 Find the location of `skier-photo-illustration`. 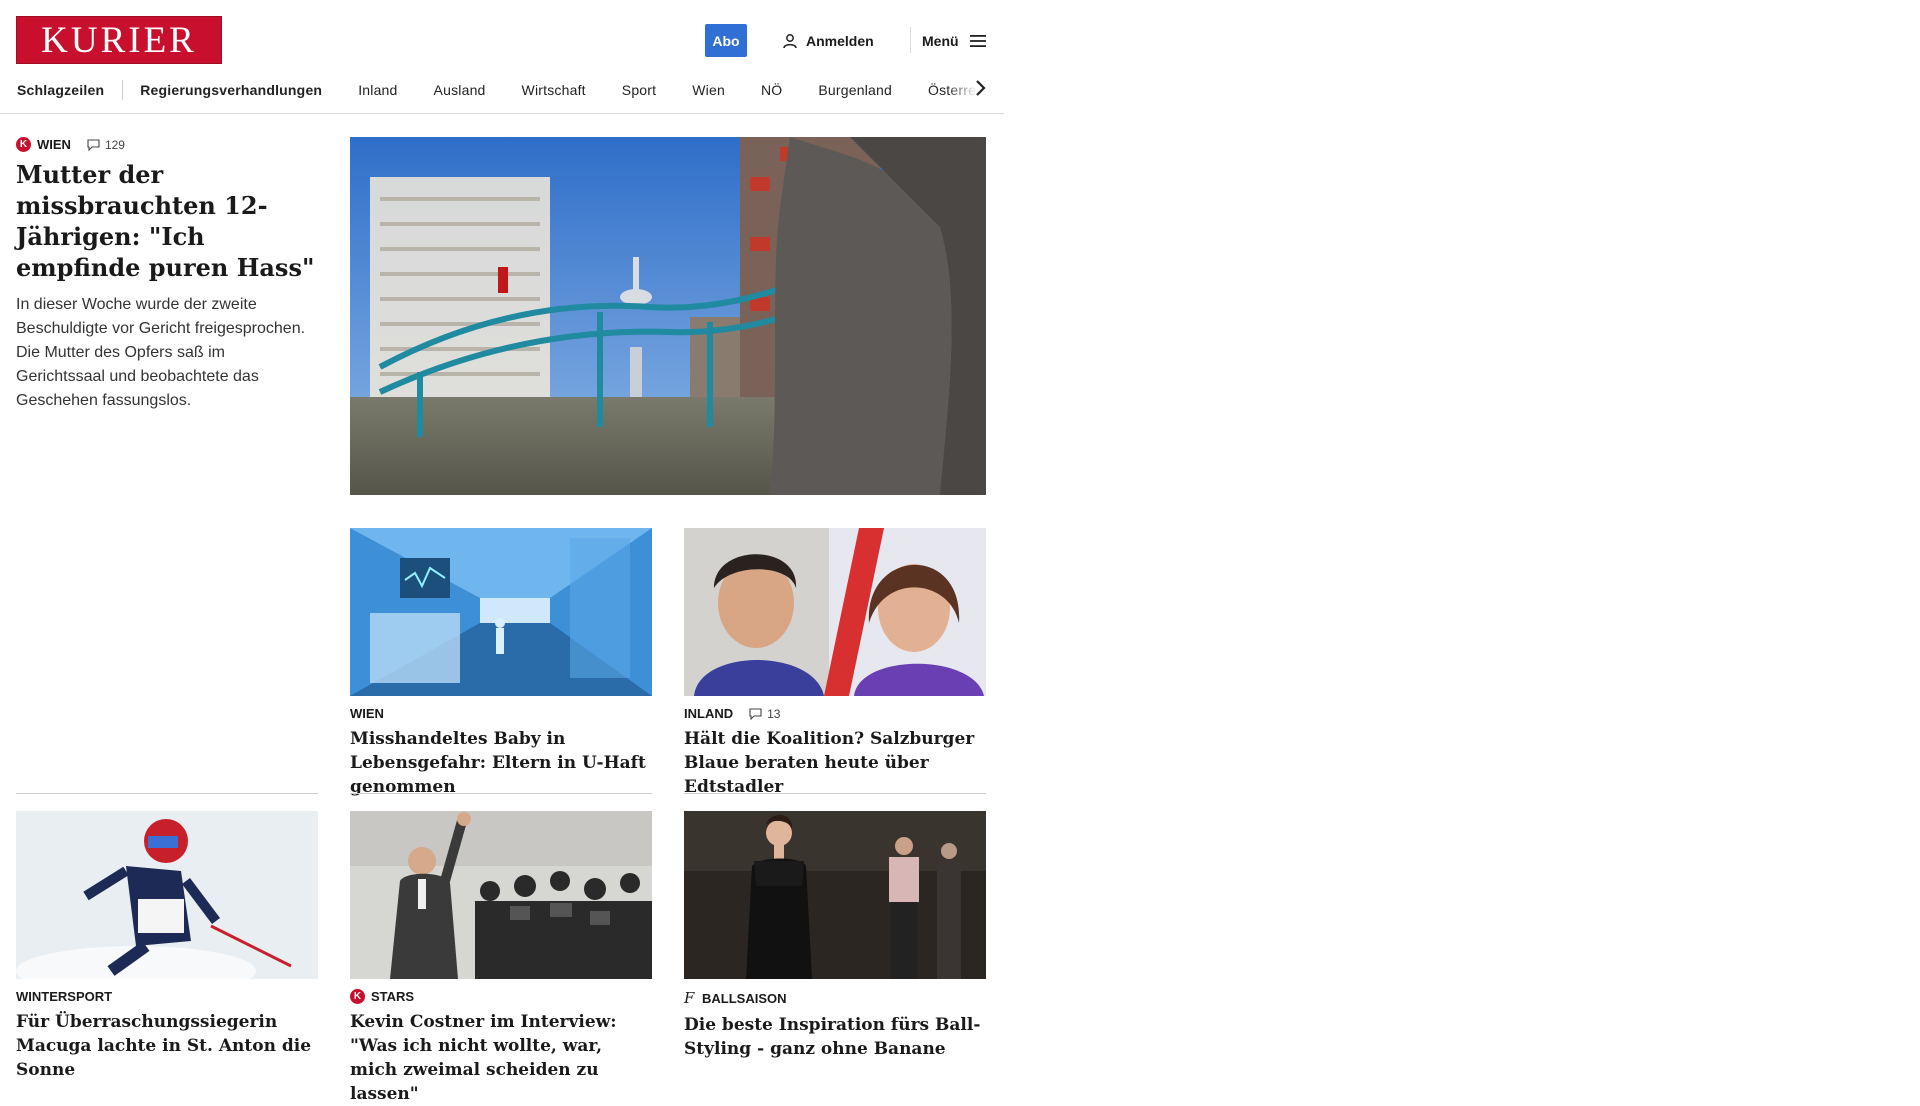

skier-photo-illustration is located at coordinates (167, 895).